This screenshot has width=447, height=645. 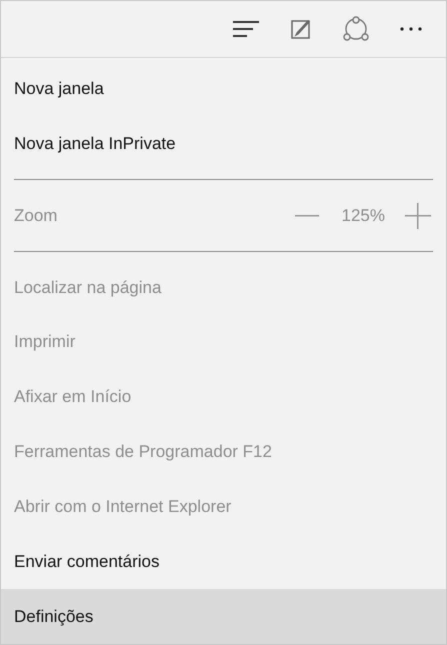 What do you see at coordinates (223, 616) in the screenshot?
I see `menu-item: Definições` at bounding box center [223, 616].